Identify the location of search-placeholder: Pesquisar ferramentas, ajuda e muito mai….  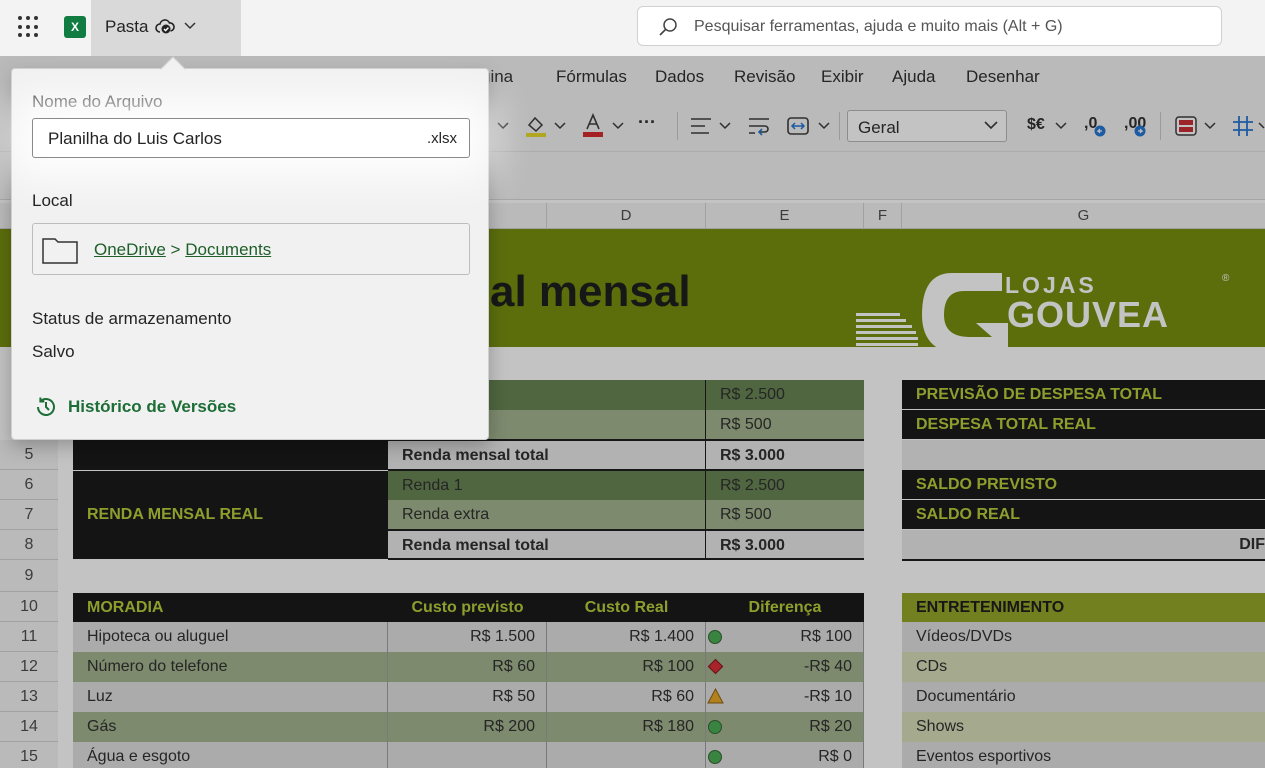
(878, 26).